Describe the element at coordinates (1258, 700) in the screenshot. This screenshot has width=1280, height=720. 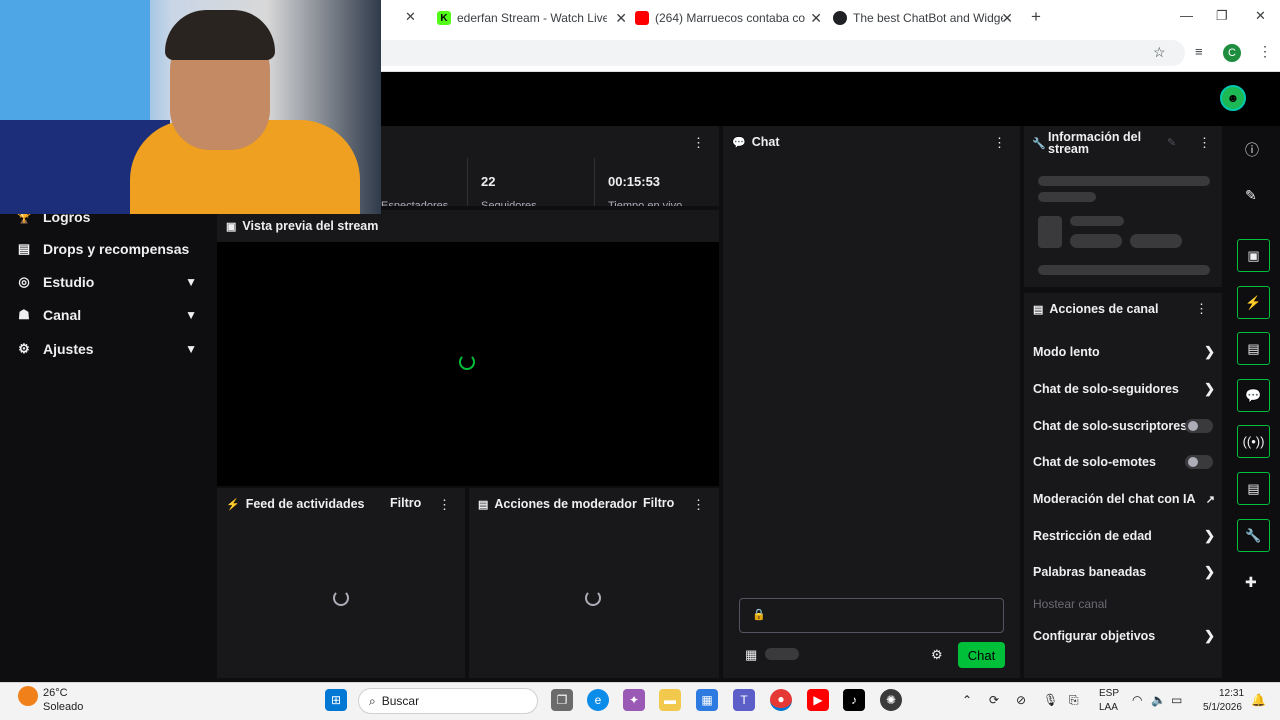
I see `notification-bell-icon: 🔔` at that location.